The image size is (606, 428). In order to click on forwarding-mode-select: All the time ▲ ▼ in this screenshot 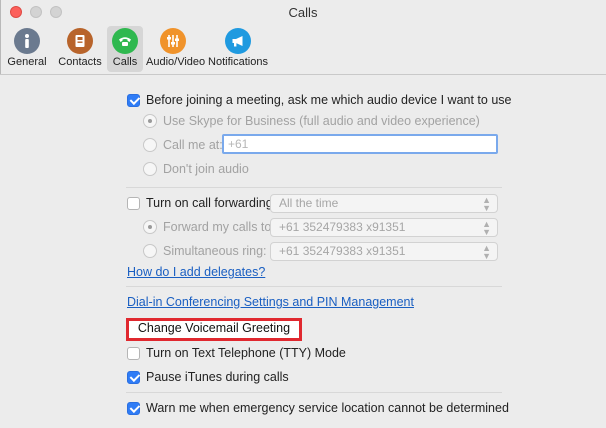, I will do `click(384, 203)`.